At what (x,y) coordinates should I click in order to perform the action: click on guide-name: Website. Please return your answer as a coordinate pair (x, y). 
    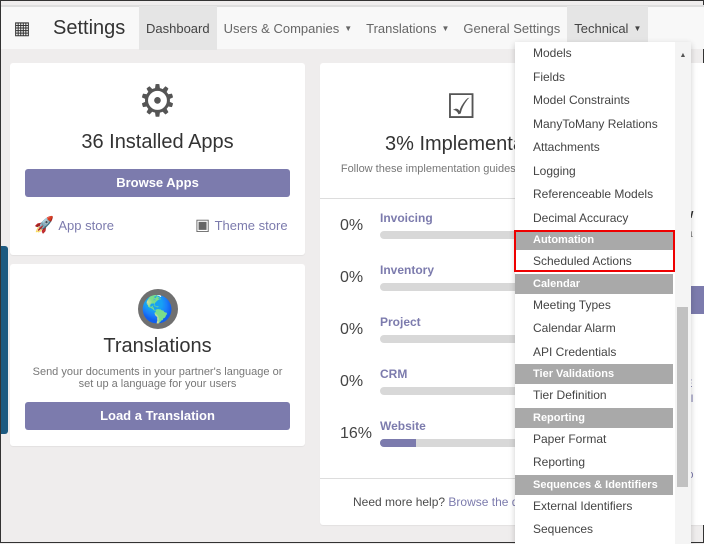
    Looking at the image, I should click on (403, 426).